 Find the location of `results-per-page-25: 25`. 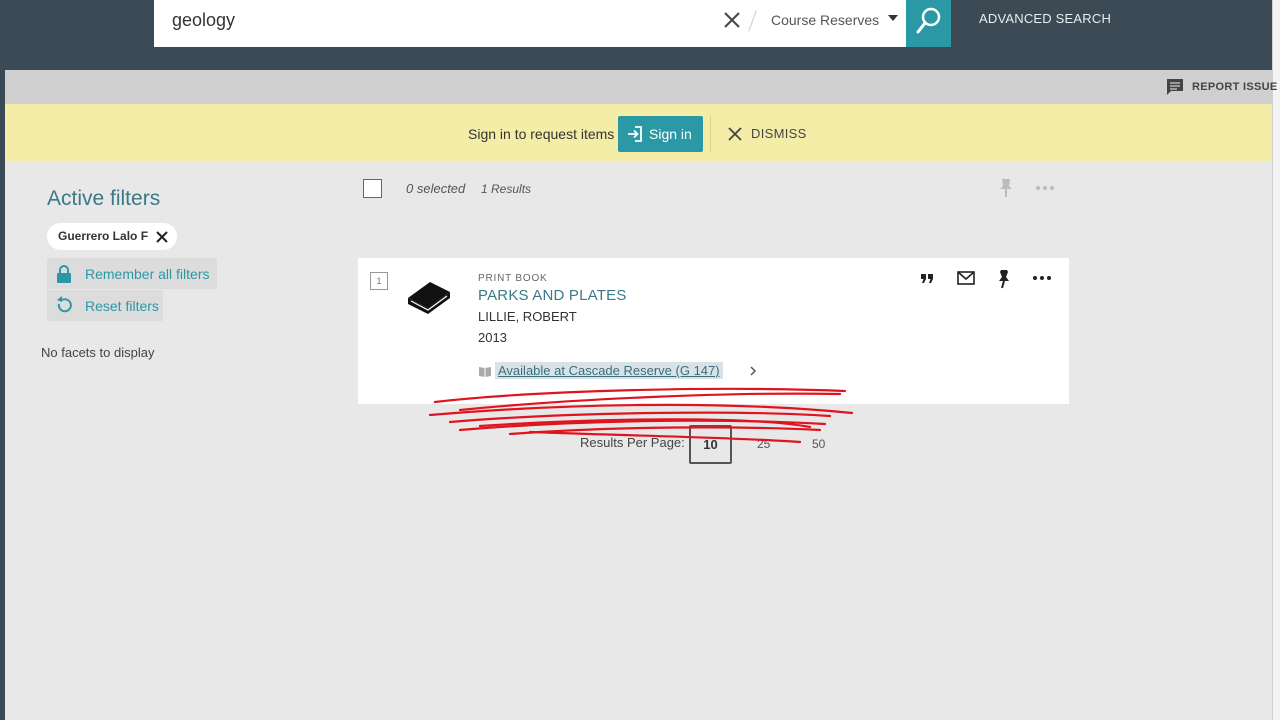

results-per-page-25: 25 is located at coordinates (763, 444).